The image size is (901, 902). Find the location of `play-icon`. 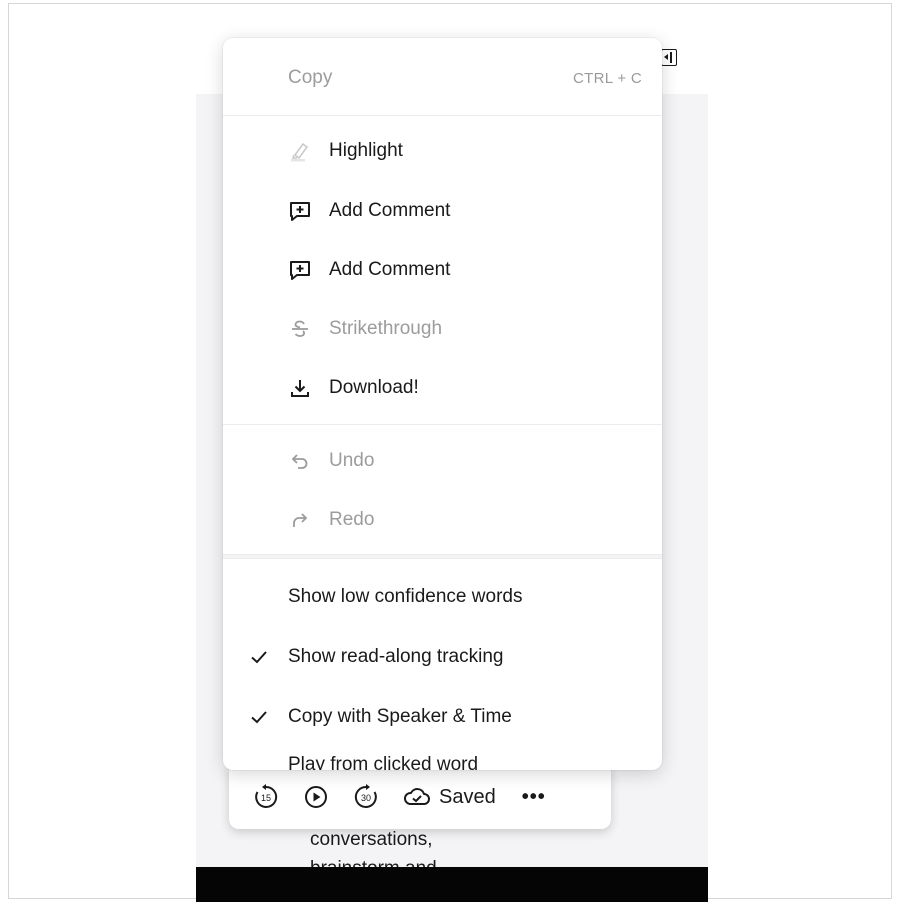

play-icon is located at coordinates (316, 797).